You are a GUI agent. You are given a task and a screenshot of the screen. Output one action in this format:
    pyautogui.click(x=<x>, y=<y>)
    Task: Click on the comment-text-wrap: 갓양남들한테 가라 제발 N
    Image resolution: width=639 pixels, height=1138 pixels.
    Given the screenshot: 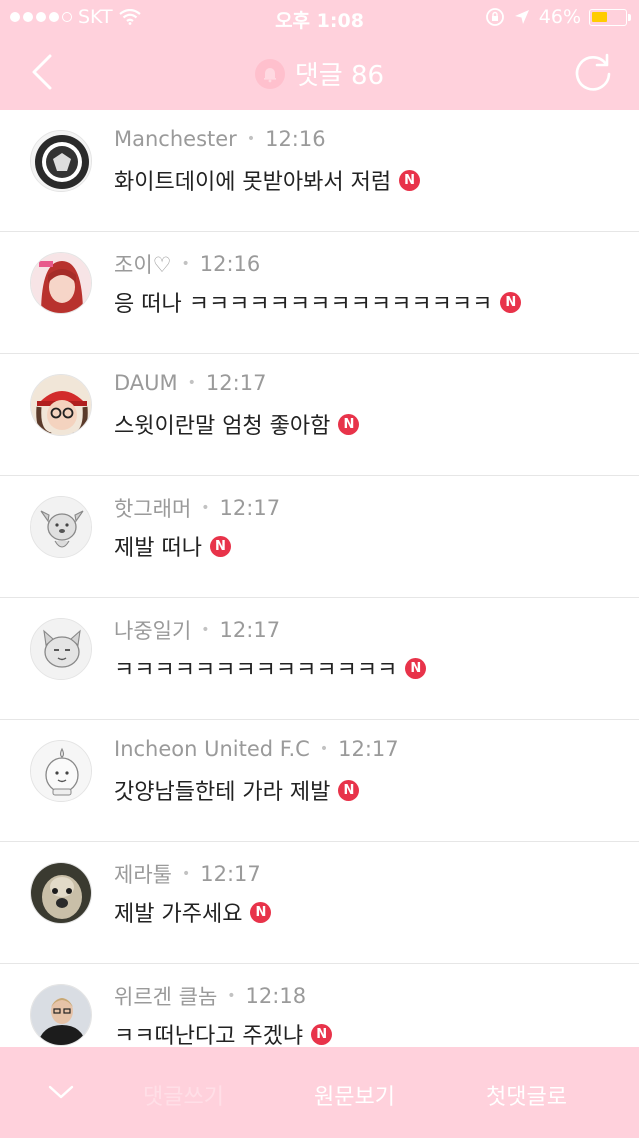 What is the action you would take?
    pyautogui.click(x=237, y=790)
    